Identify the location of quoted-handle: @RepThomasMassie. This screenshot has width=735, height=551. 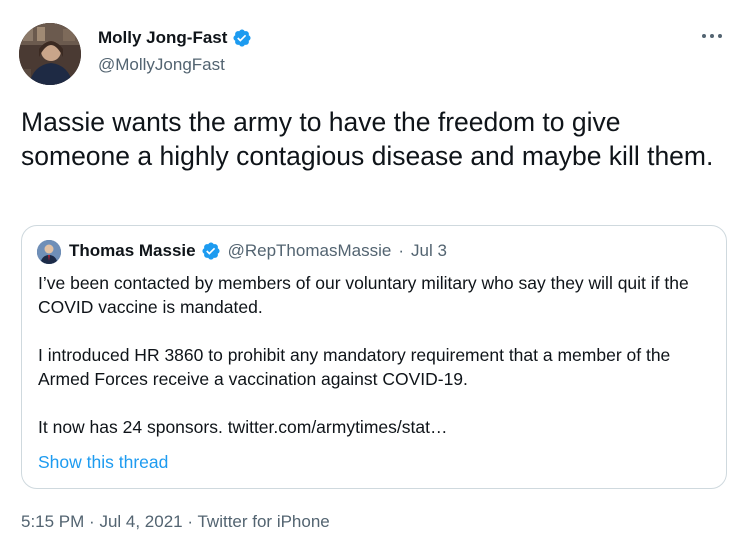
(310, 251).